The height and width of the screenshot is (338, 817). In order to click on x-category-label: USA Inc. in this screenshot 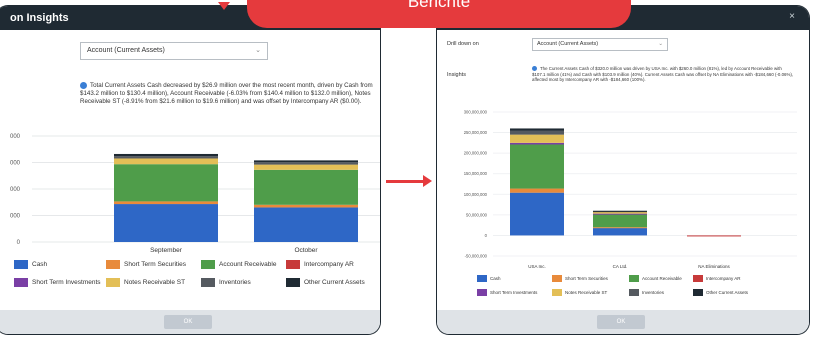, I will do `click(537, 266)`.